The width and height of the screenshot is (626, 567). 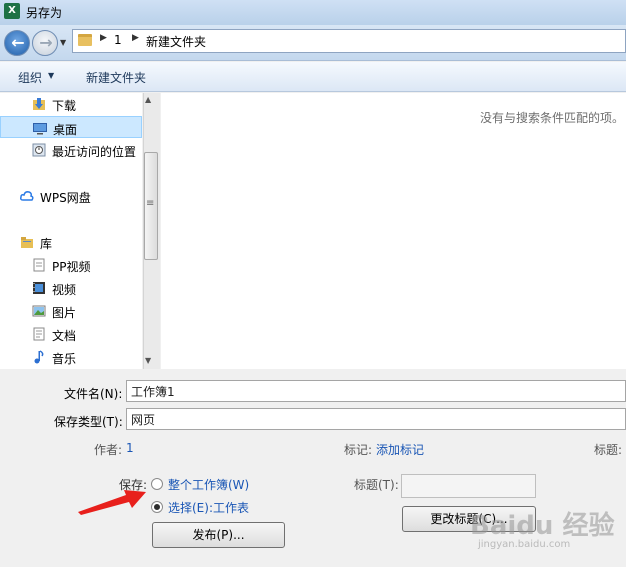 What do you see at coordinates (85, 40) in the screenshot?
I see `folder-icon` at bounding box center [85, 40].